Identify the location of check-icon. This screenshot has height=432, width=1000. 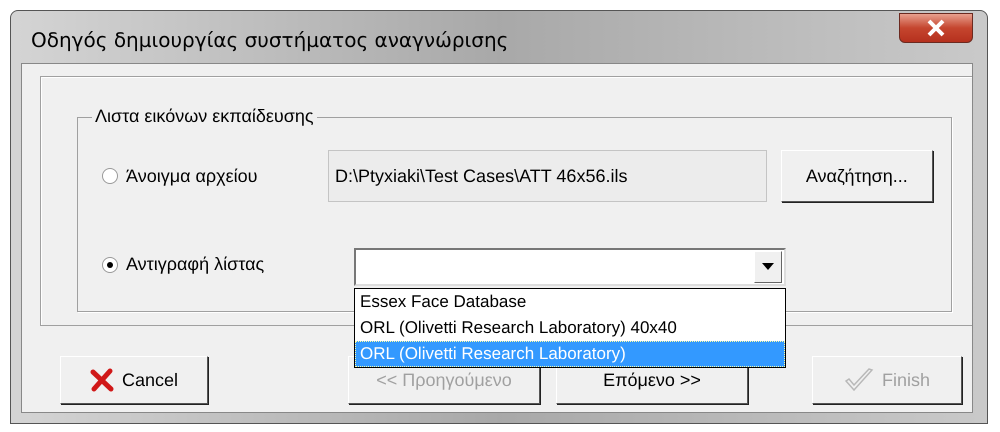
(859, 380).